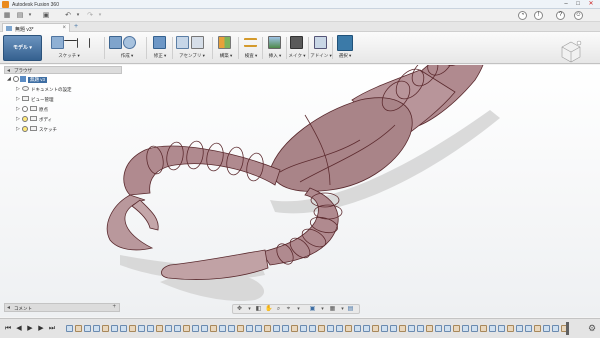  What do you see at coordinates (64, 28) in the screenshot?
I see `close-tab-icon: ×` at bounding box center [64, 28].